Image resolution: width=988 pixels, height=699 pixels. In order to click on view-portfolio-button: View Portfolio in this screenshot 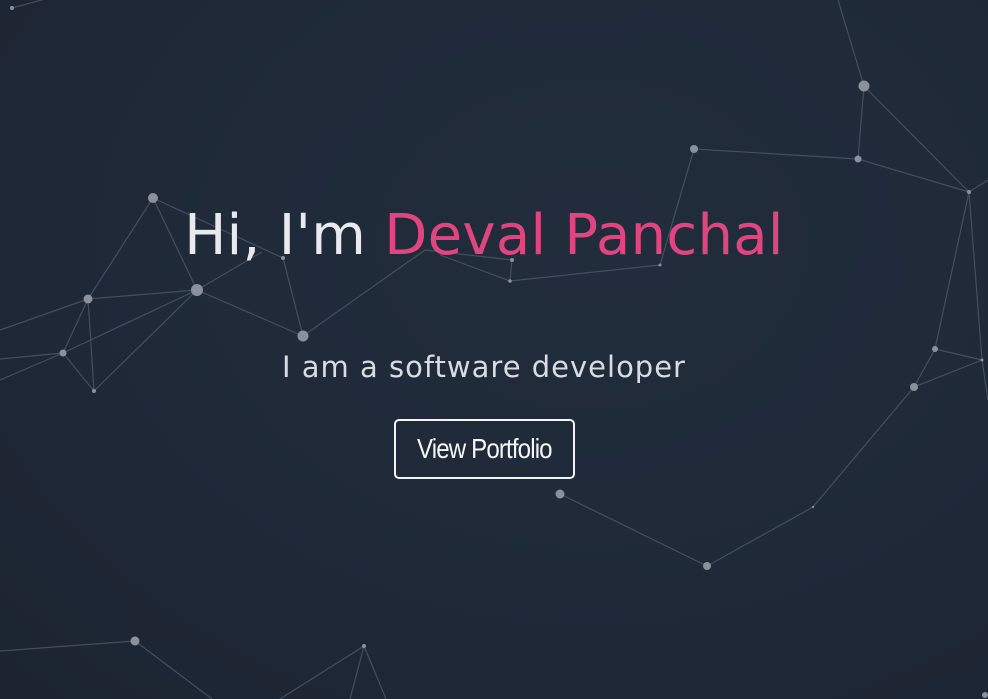, I will do `click(484, 449)`.